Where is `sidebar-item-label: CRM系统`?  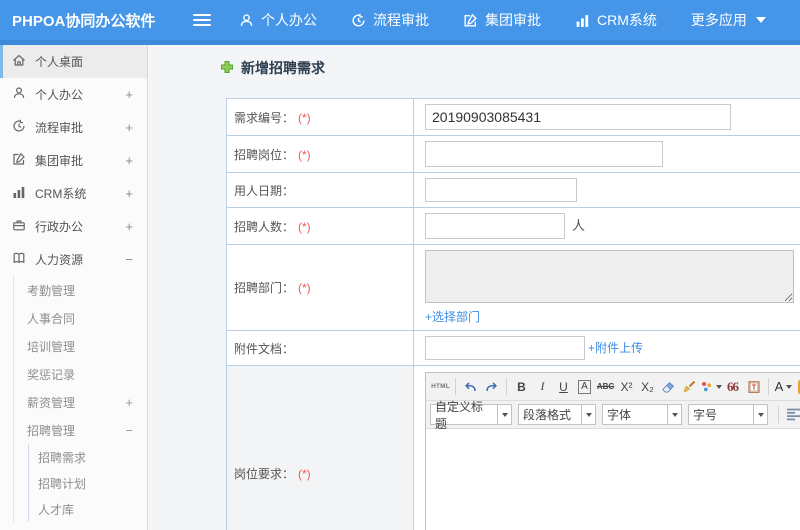
sidebar-item-label: CRM系统 is located at coordinates (61, 194).